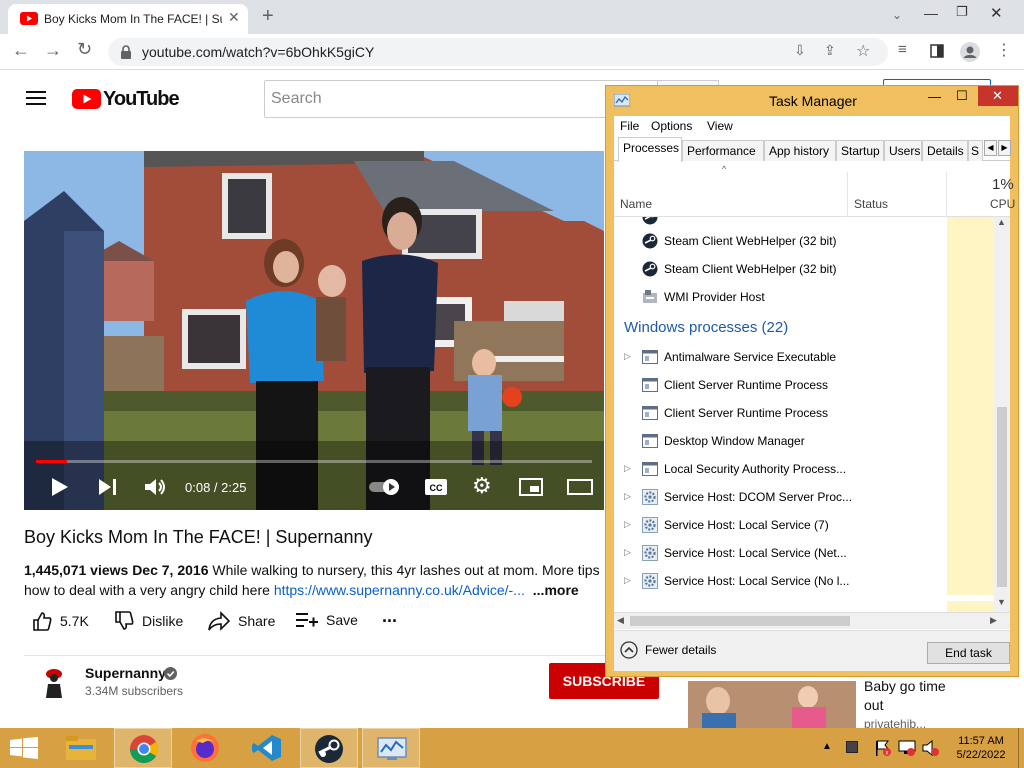 Image resolution: width=1024 pixels, height=768 pixels. I want to click on scroll-down-icon: ▼, so click(1001, 602).